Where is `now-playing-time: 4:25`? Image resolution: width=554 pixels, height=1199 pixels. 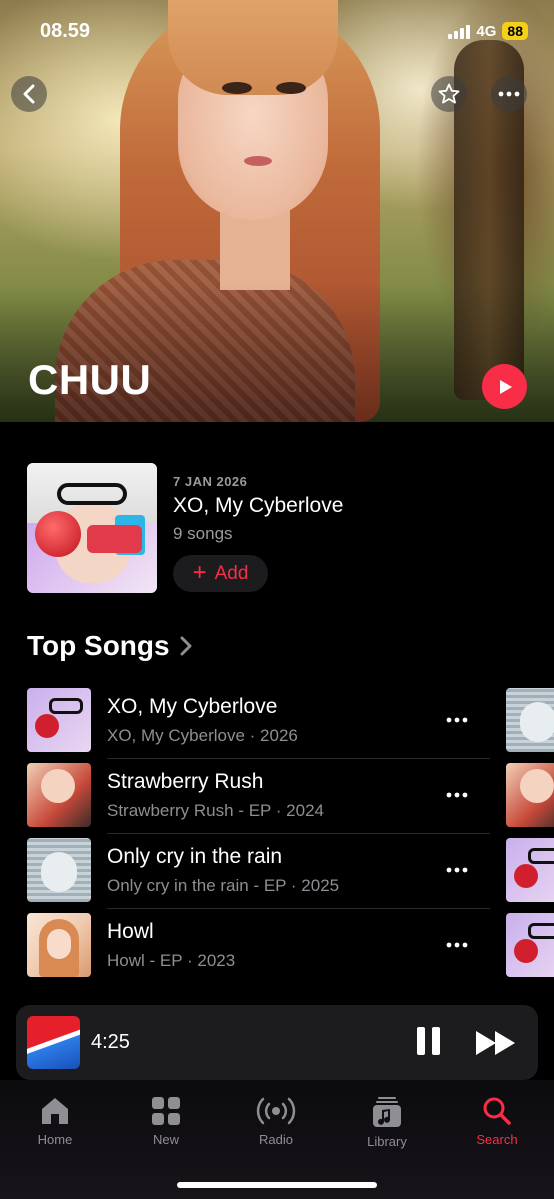
now-playing-time: 4:25 is located at coordinates (110, 1042).